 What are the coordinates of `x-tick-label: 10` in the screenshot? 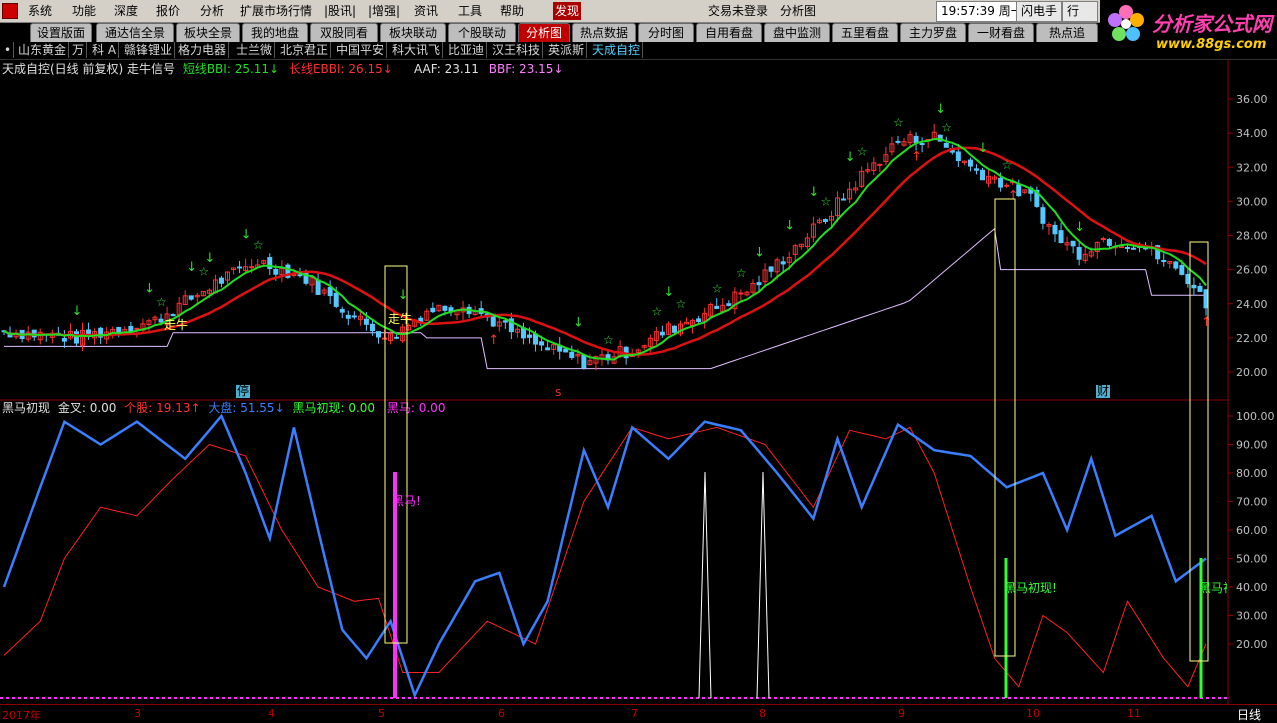 It's located at (1033, 713).